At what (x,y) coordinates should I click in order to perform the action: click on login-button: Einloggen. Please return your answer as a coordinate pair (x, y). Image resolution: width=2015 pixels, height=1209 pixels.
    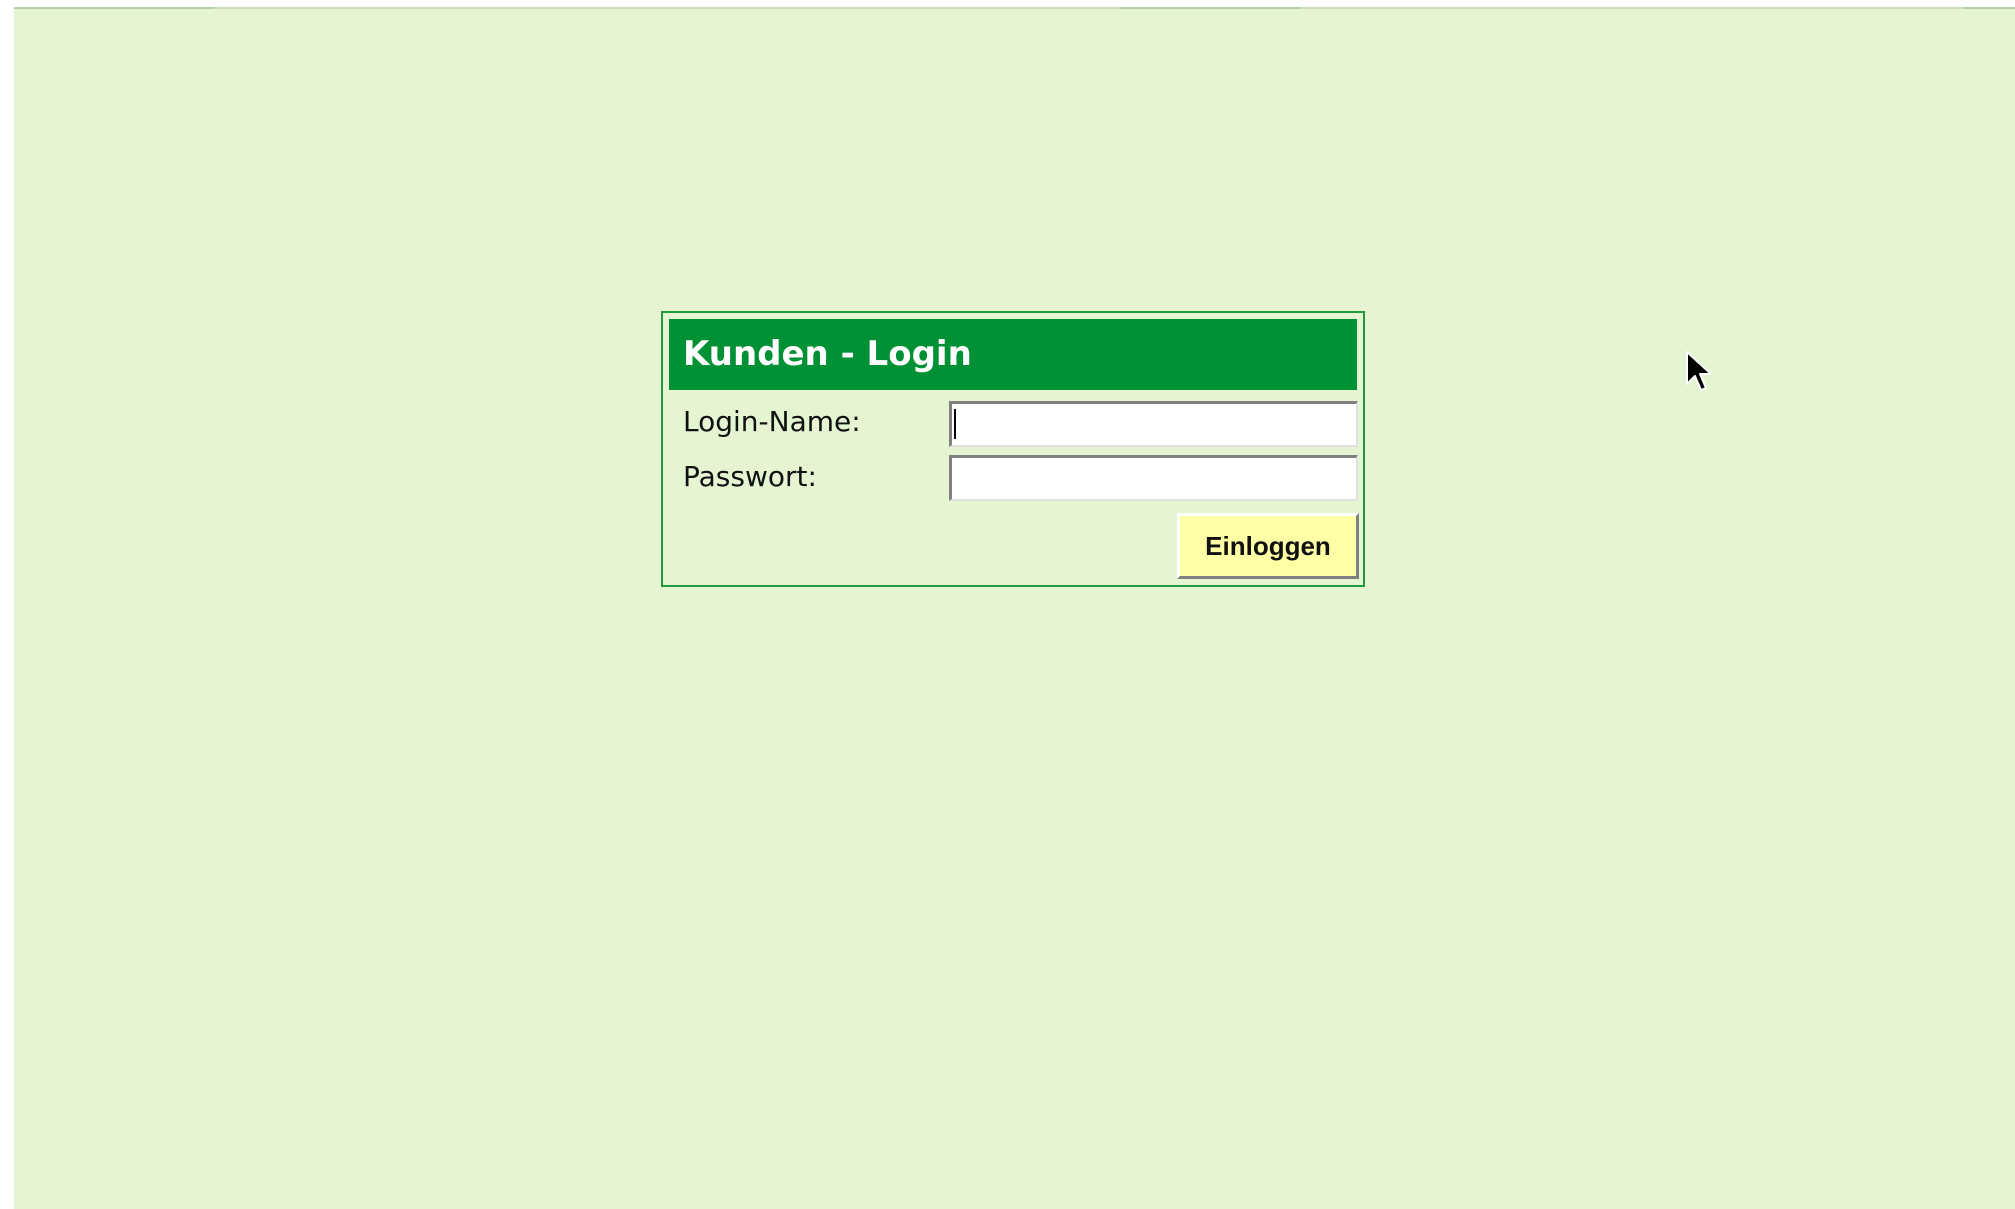
    Looking at the image, I should click on (1268, 546).